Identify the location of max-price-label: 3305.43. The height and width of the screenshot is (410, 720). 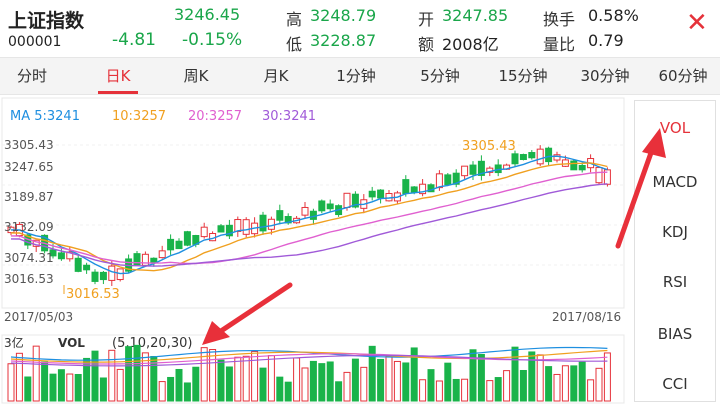
(489, 146).